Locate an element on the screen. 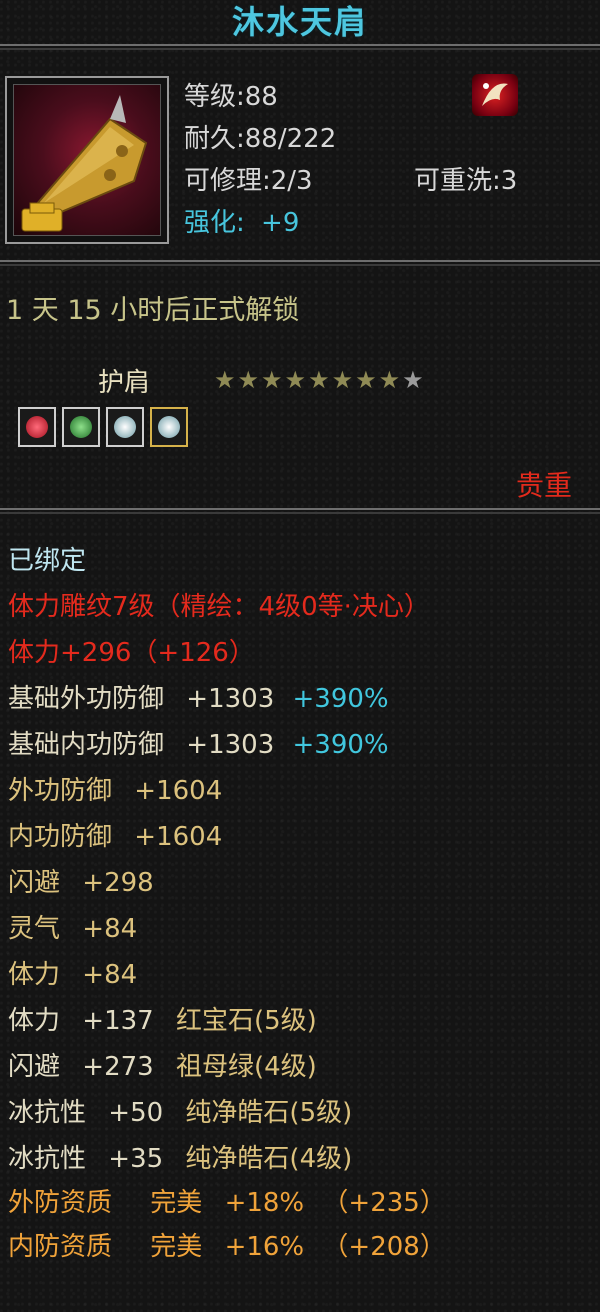 Image resolution: width=600 pixels, height=1312 pixels. stat-dodge: 闪避 +298 is located at coordinates (81, 880).